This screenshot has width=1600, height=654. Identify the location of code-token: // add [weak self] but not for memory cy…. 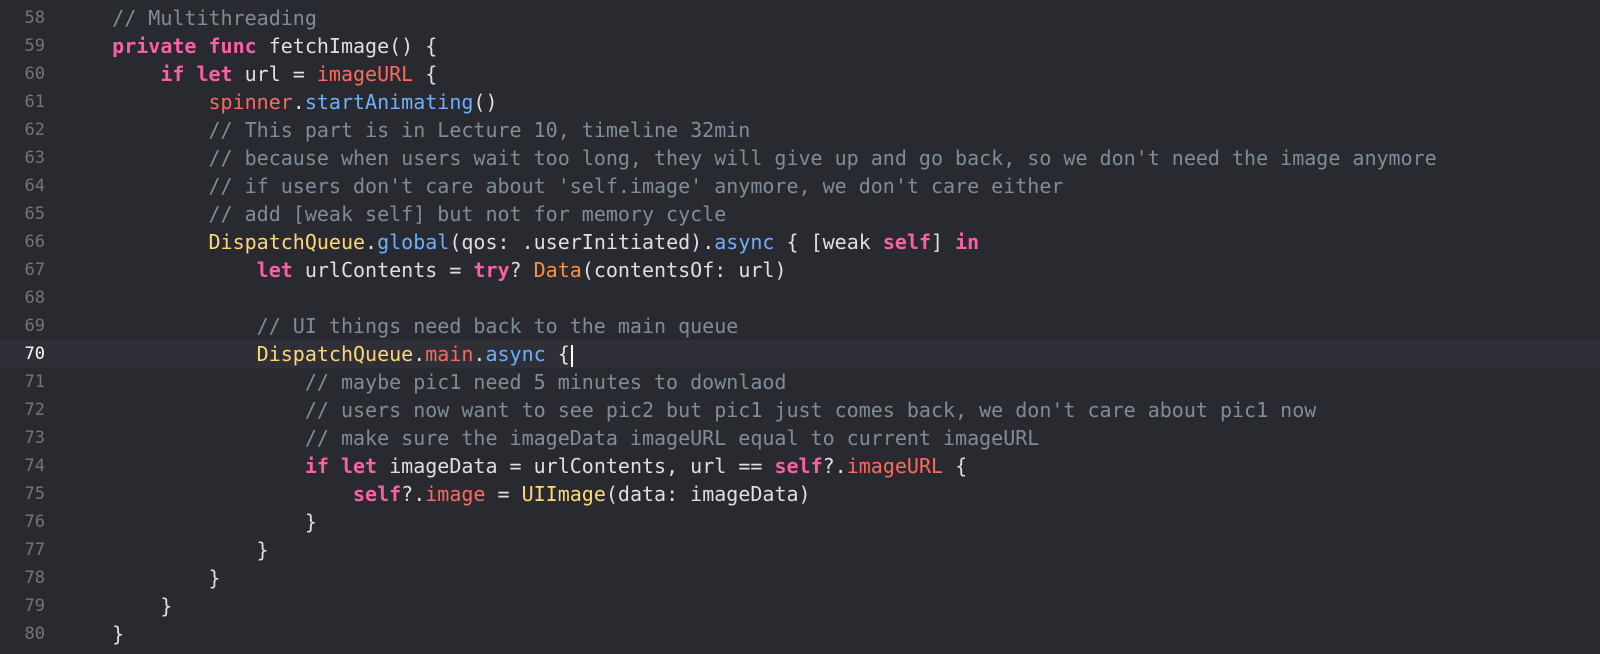
(467, 214).